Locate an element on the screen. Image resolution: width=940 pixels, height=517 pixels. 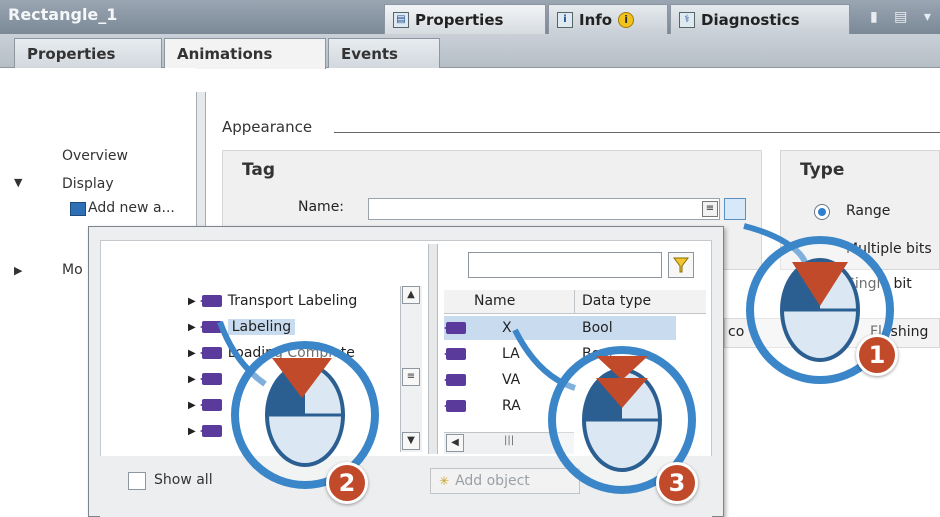
step-badge-3: 3 is located at coordinates (677, 483).